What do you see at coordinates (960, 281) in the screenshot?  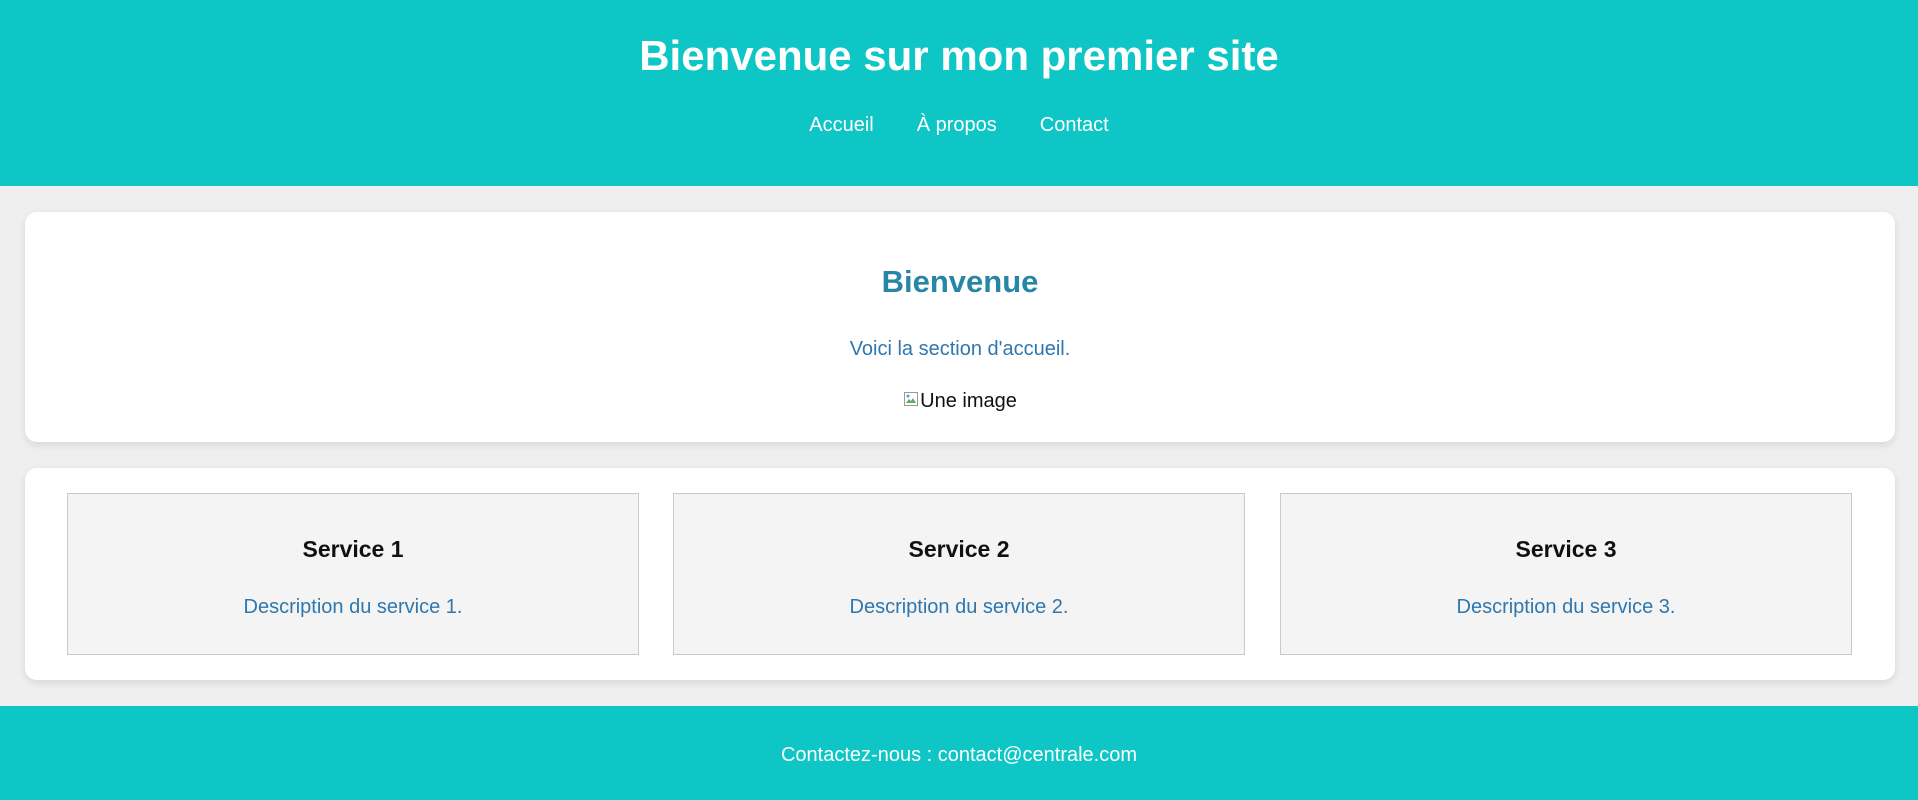 I see `welcome-title: Bienvenue` at bounding box center [960, 281].